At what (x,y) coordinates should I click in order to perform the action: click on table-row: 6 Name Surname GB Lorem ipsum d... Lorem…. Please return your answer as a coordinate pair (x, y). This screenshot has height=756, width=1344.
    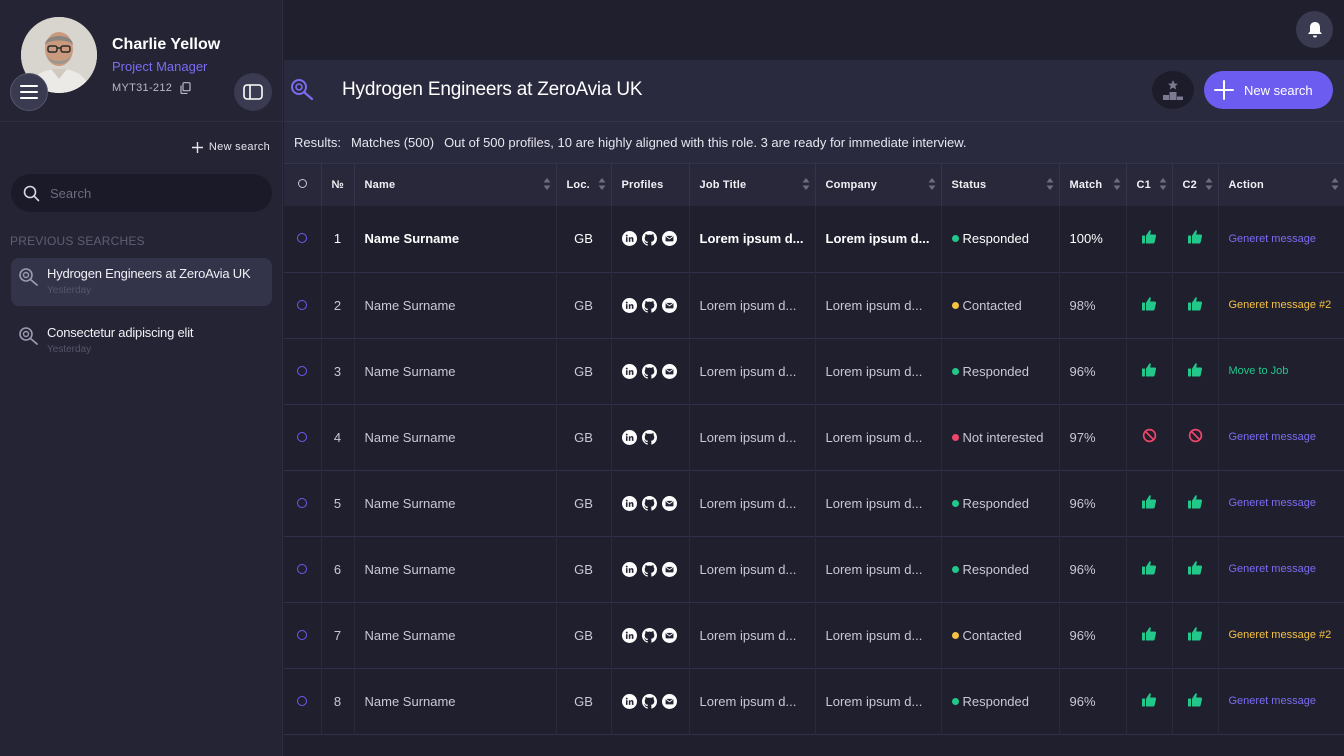
    Looking at the image, I should click on (814, 569).